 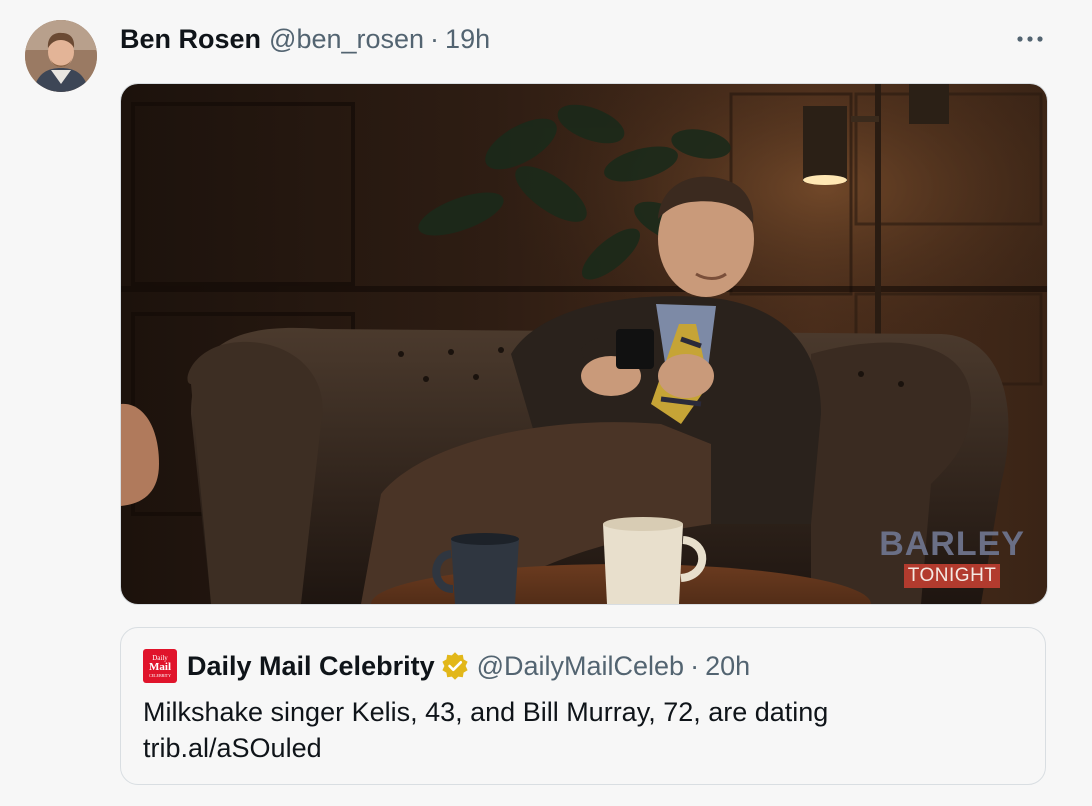 I want to click on author-avatar, so click(x=61, y=56).